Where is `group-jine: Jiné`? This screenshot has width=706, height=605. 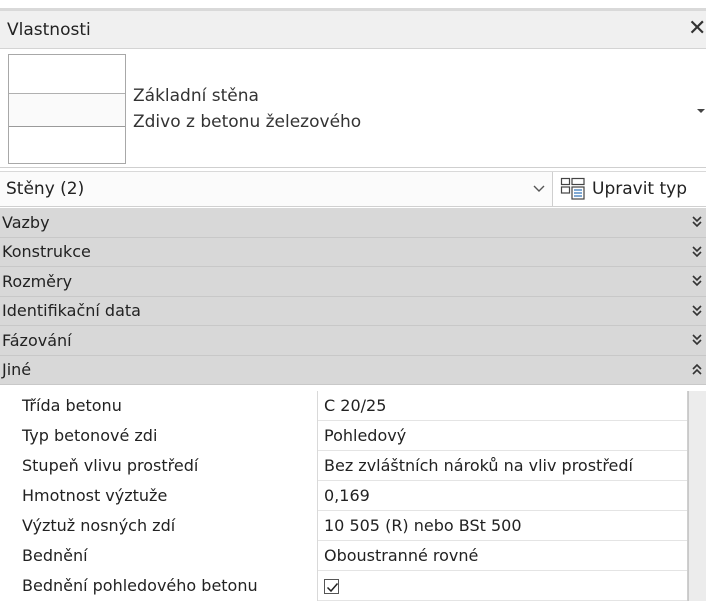
group-jine: Jiné is located at coordinates (353, 370).